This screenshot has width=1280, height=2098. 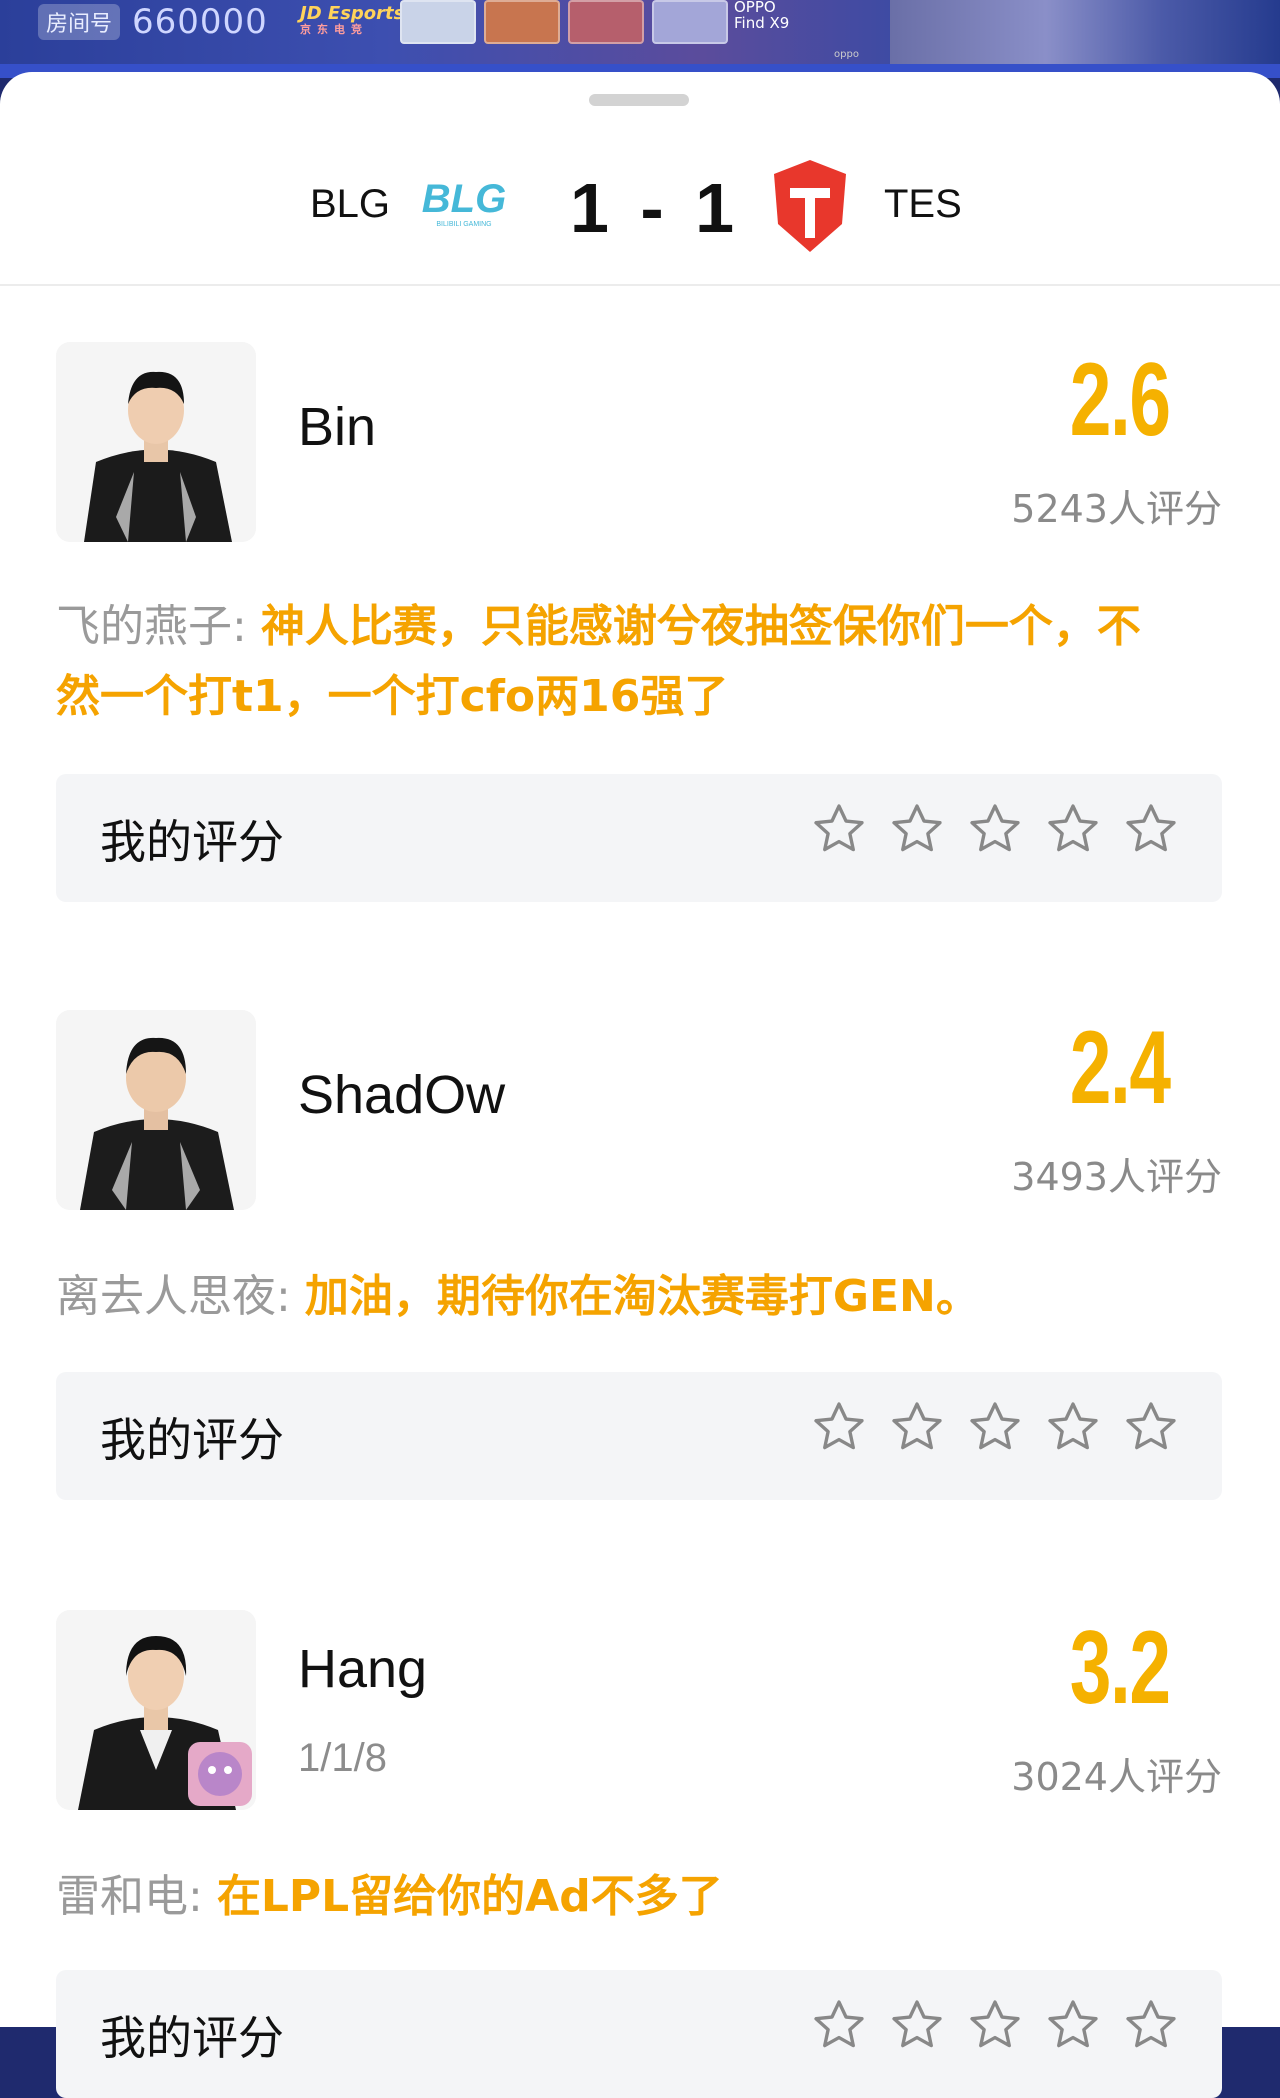 What do you see at coordinates (350, 204) in the screenshot?
I see `team1-name: BLG` at bounding box center [350, 204].